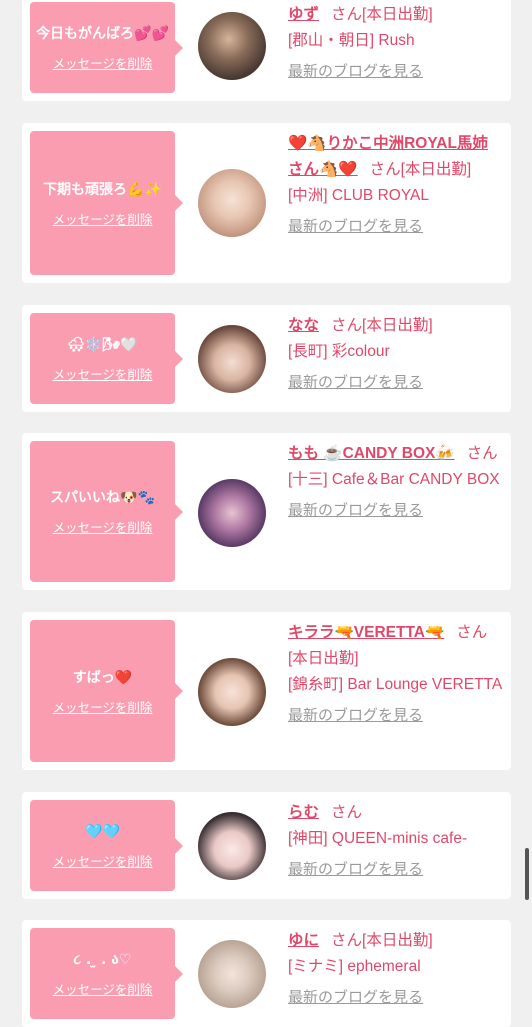 This screenshot has height=1027, width=532. What do you see at coordinates (395, 684) in the screenshot?
I see `shop-name: [錦糸町] Bar Lounge VERETTA` at bounding box center [395, 684].